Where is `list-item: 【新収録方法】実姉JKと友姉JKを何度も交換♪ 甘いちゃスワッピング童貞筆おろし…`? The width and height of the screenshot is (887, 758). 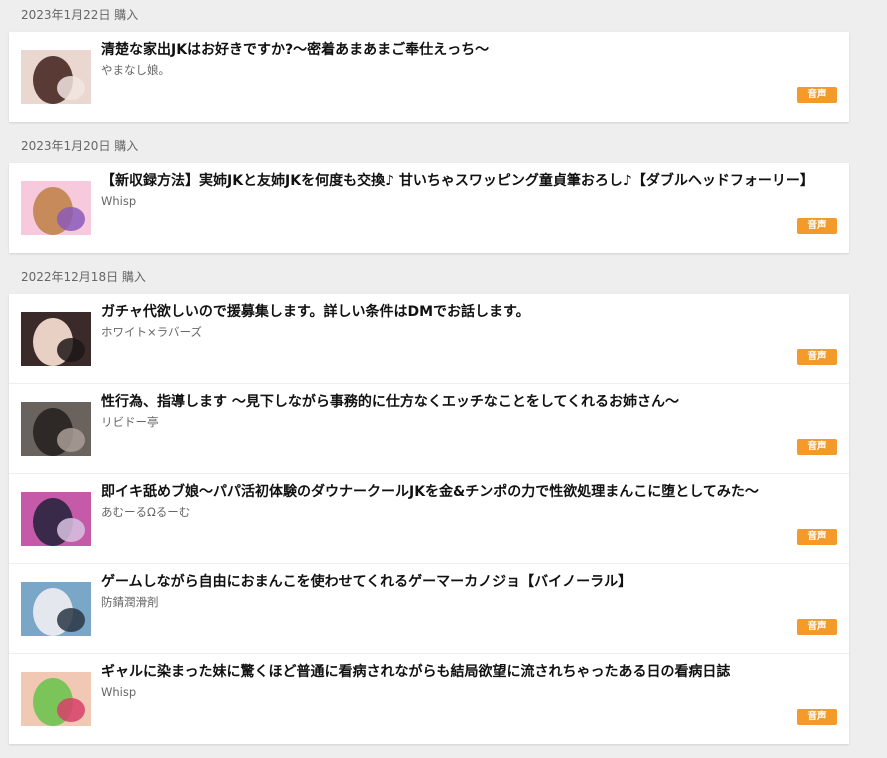 list-item: 【新収録方法】実姉JKと友姉JKを何度も交換♪ 甘いちゃスワッピング童貞筆おろし… is located at coordinates (429, 208).